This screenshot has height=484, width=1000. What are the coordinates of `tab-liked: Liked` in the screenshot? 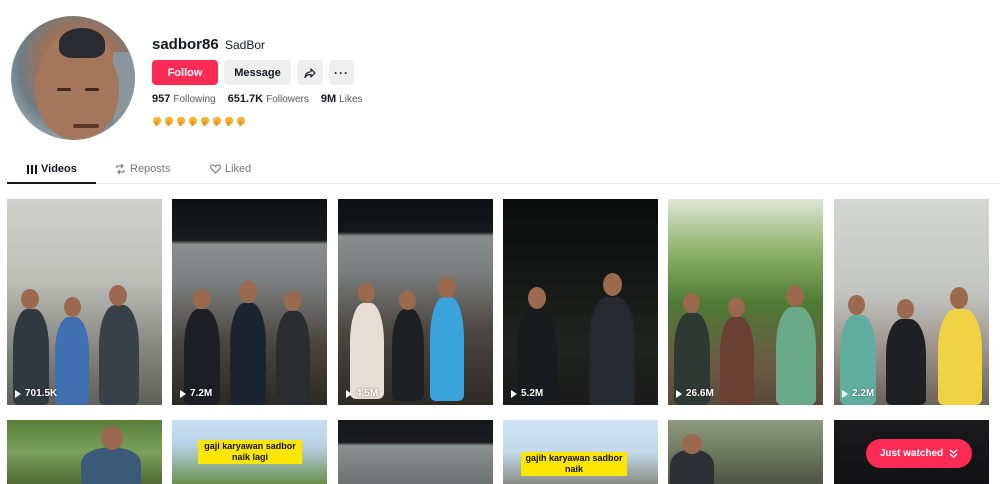 It's located at (230, 169).